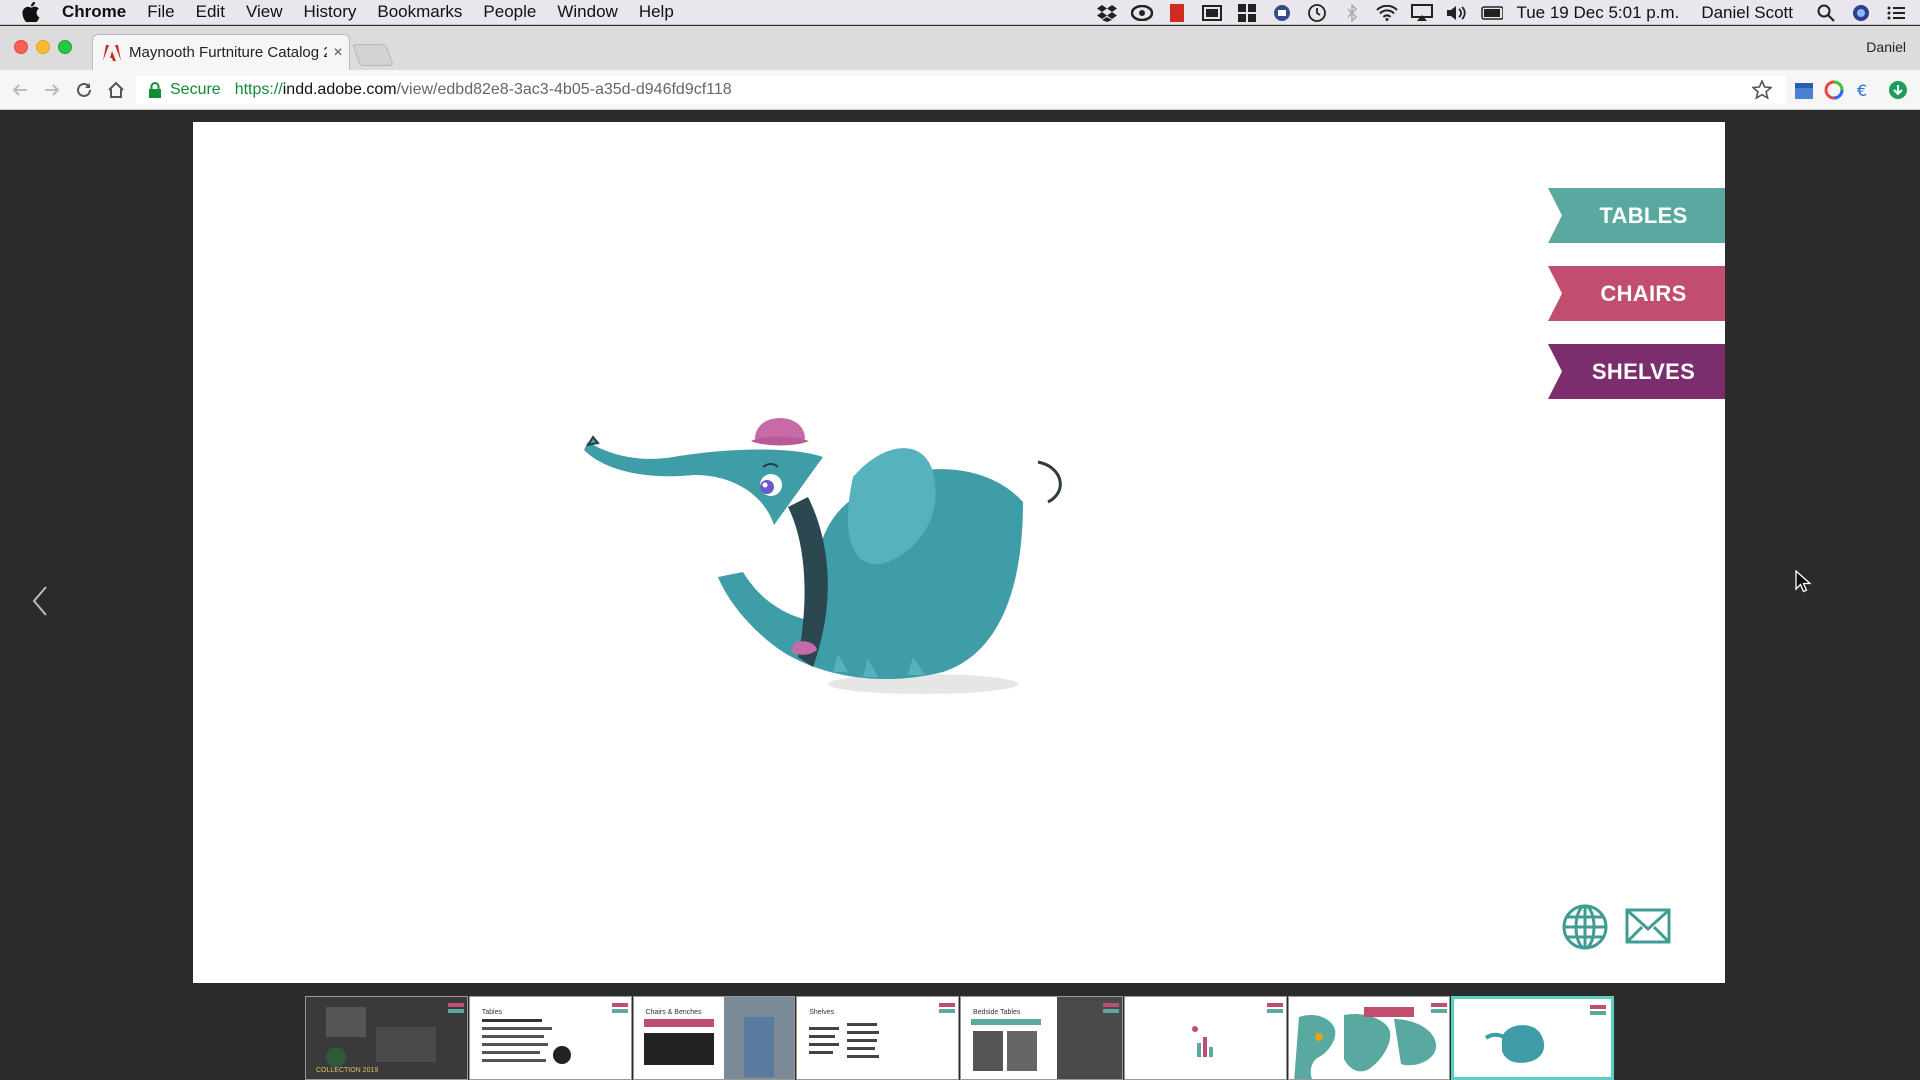 The image size is (1920, 1080). I want to click on thumbnail-page-8-active, so click(1533, 1038).